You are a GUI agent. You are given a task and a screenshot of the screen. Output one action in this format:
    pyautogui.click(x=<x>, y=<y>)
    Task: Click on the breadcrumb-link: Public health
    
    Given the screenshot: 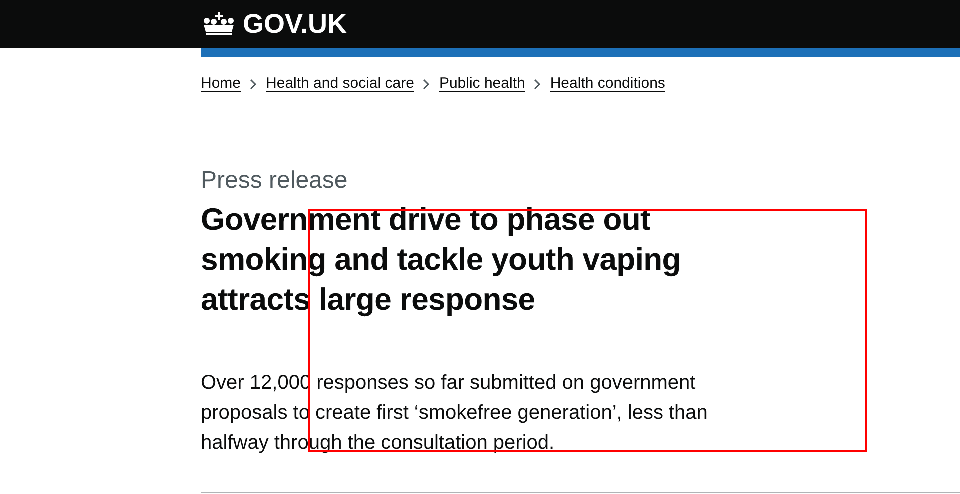 What is the action you would take?
    pyautogui.click(x=482, y=84)
    